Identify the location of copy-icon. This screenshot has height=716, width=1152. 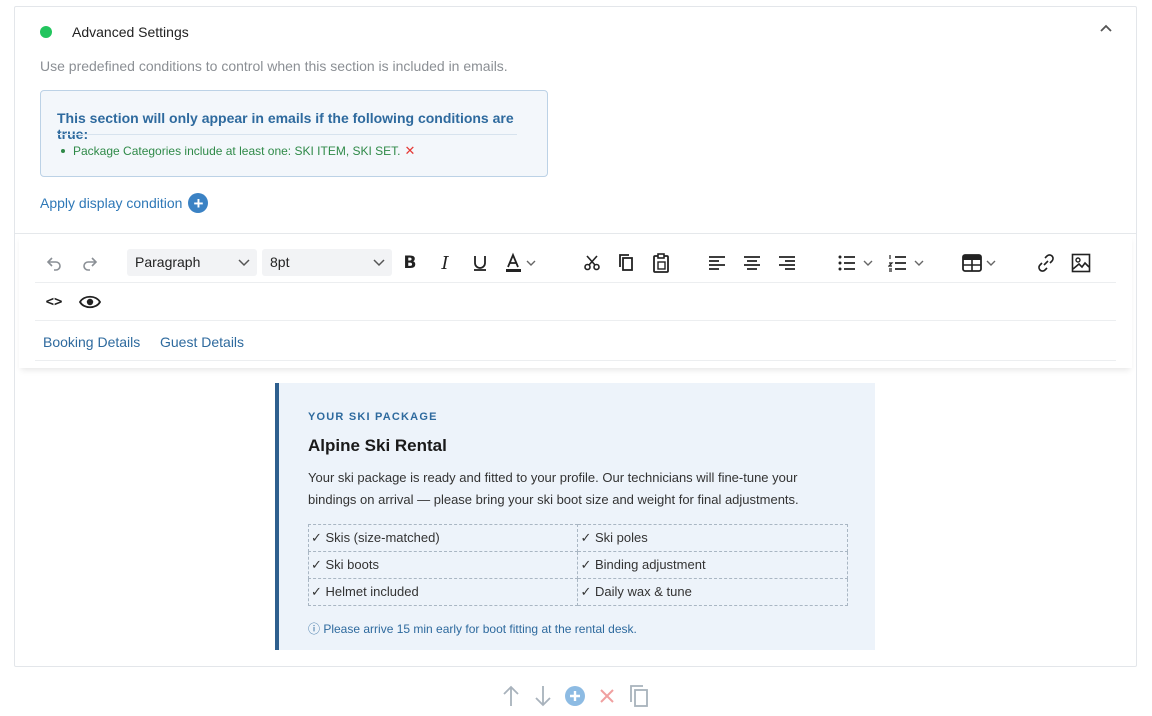
(626, 263).